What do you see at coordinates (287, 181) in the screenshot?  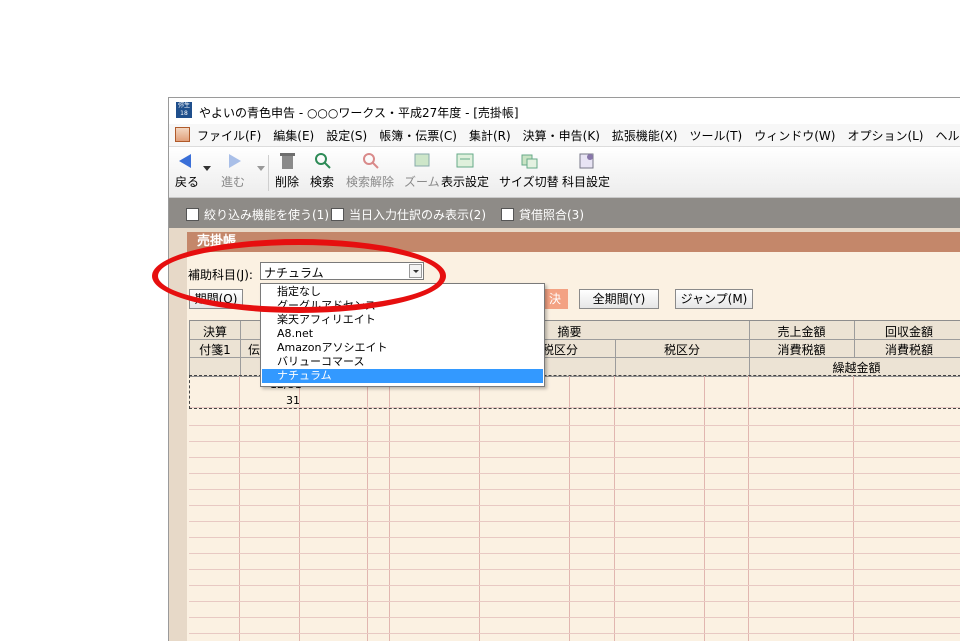 I see `delete-label: 削除` at bounding box center [287, 181].